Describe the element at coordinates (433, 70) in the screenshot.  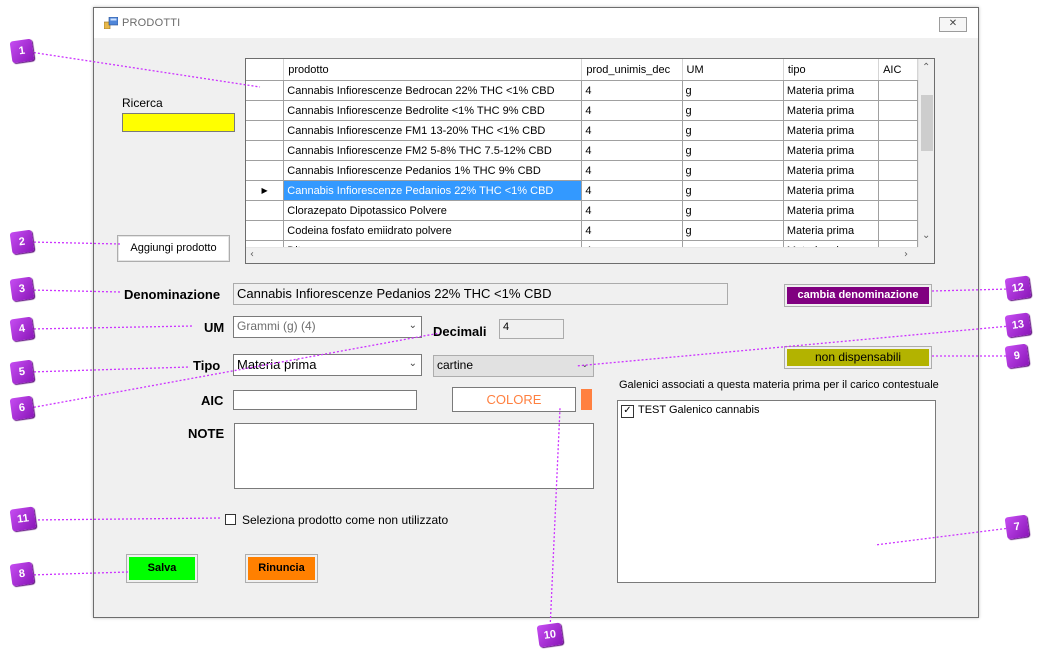
I see `column-header: prodotto` at that location.